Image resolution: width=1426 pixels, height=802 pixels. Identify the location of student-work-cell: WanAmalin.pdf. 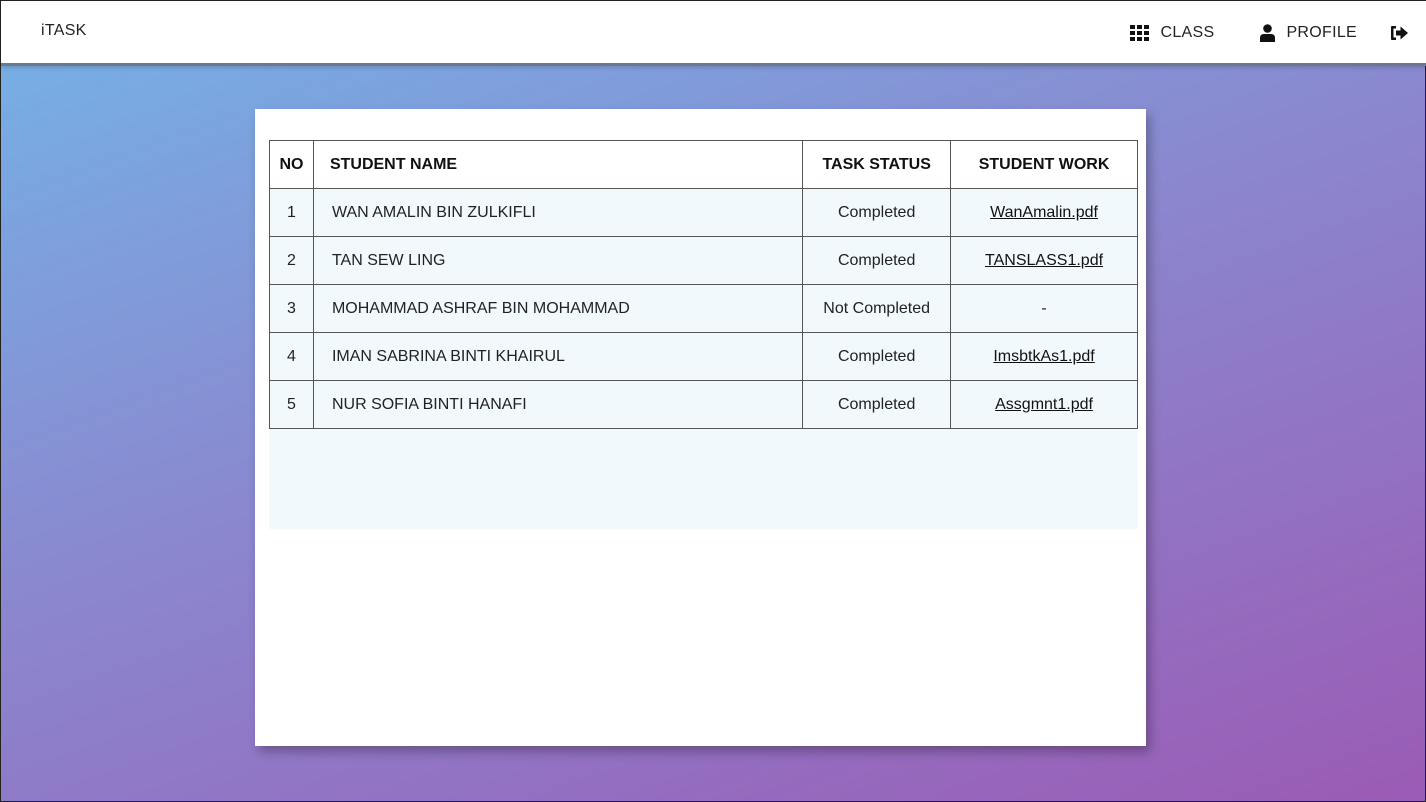
(1044, 212).